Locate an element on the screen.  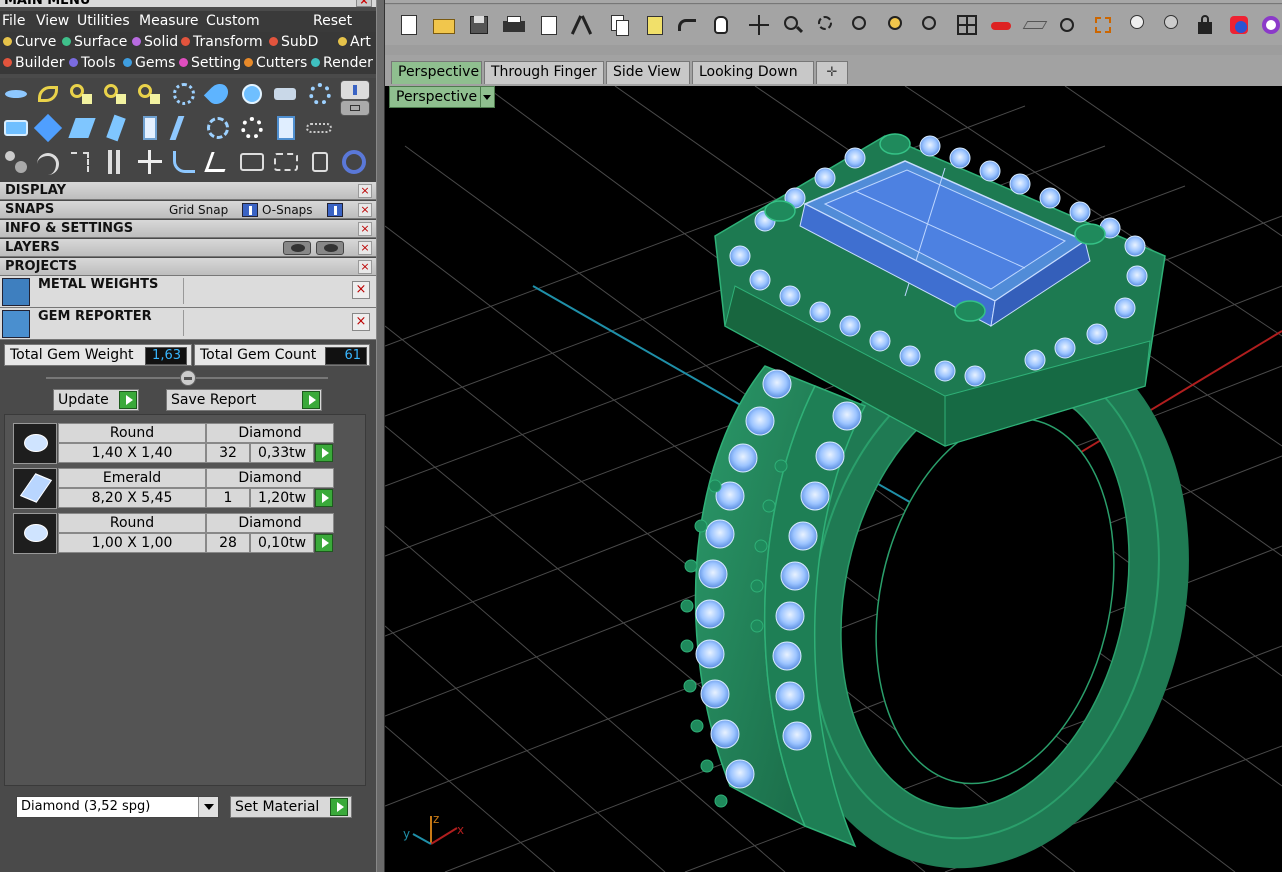
car-render-icon is located at coordinates (1001, 25).